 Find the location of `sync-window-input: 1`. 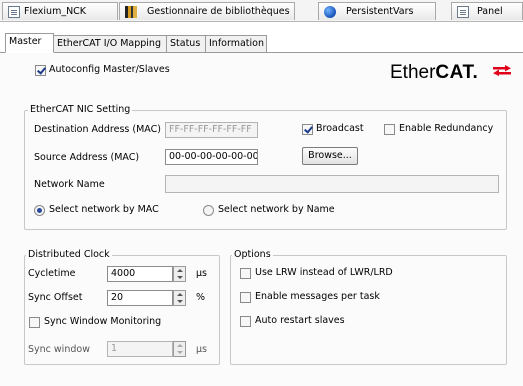

sync-window-input: 1 is located at coordinates (140, 349).